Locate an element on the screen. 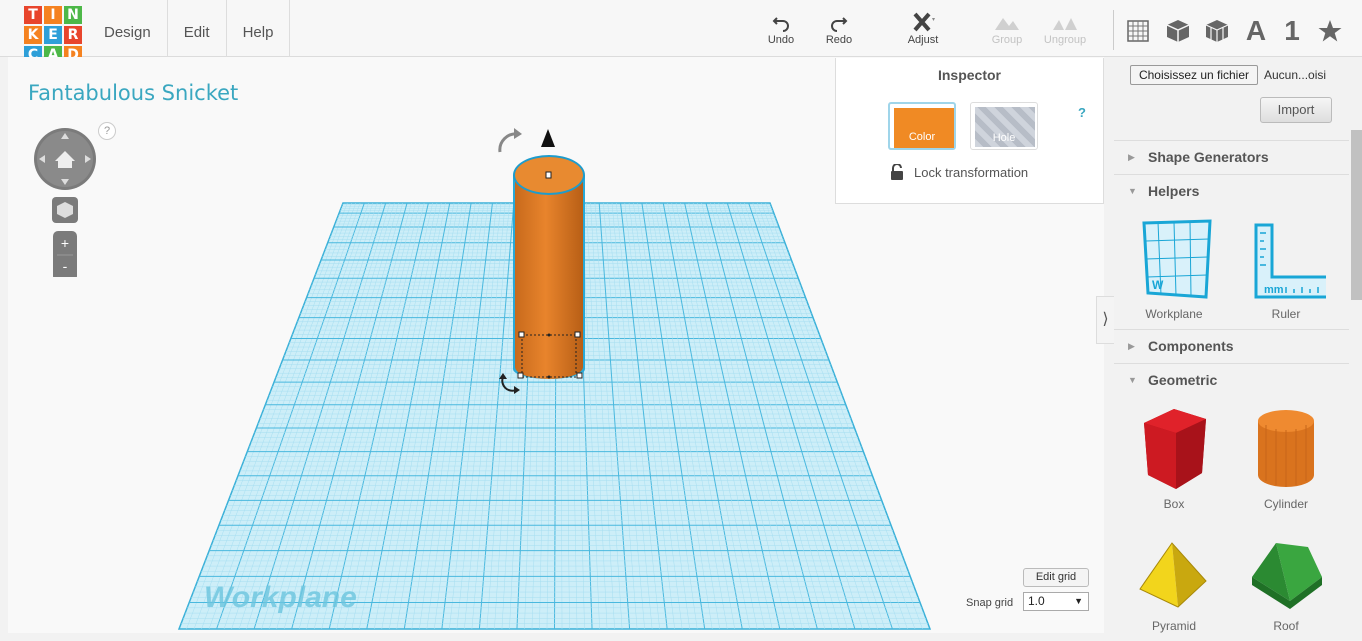  lock-icon is located at coordinates (897, 172).